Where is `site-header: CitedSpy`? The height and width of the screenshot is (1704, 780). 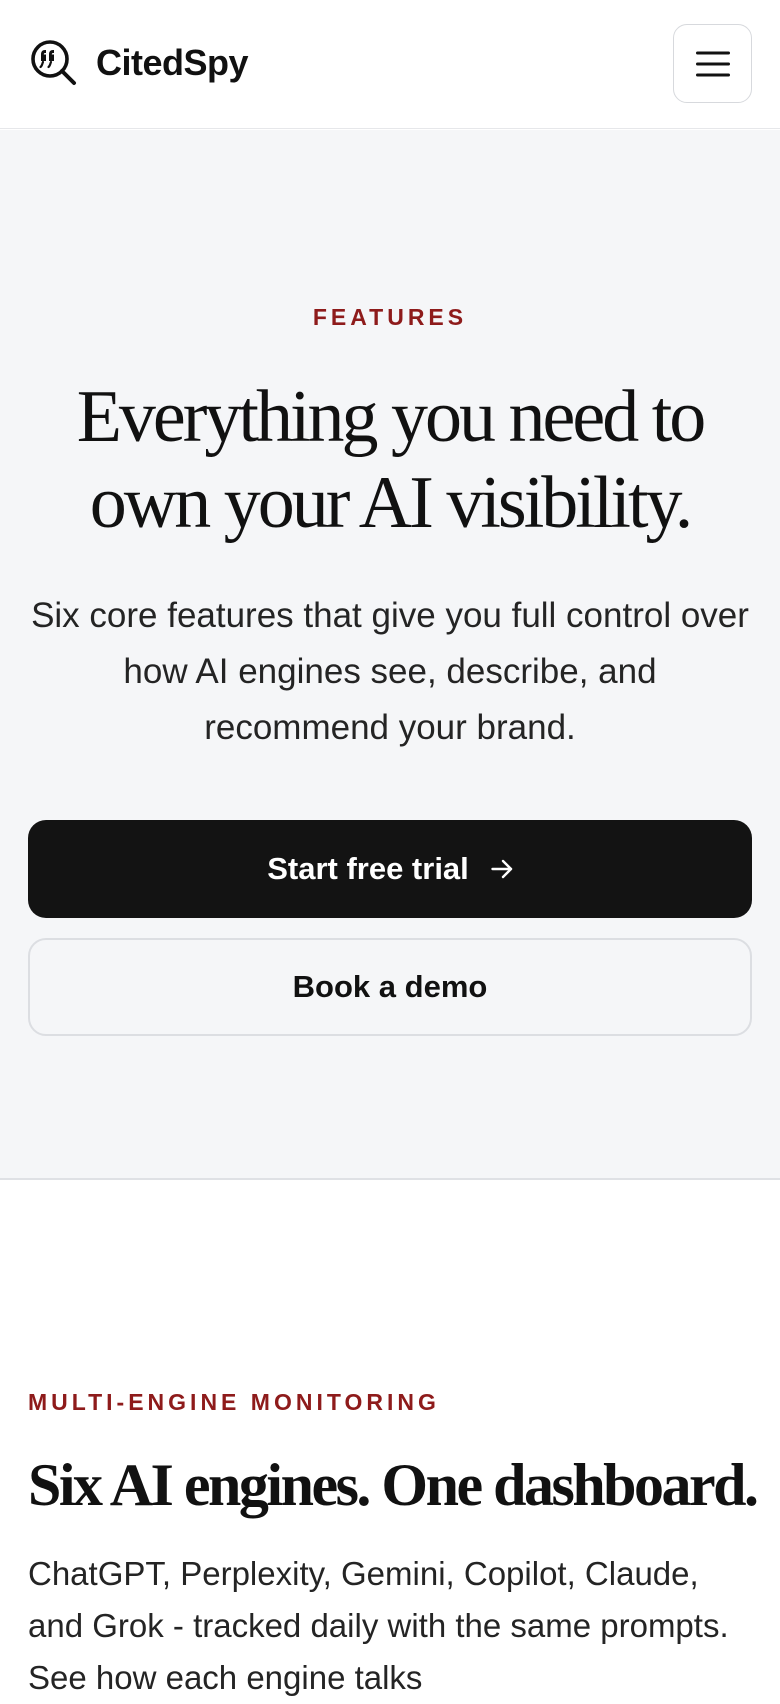
site-header: CitedSpy is located at coordinates (390, 64).